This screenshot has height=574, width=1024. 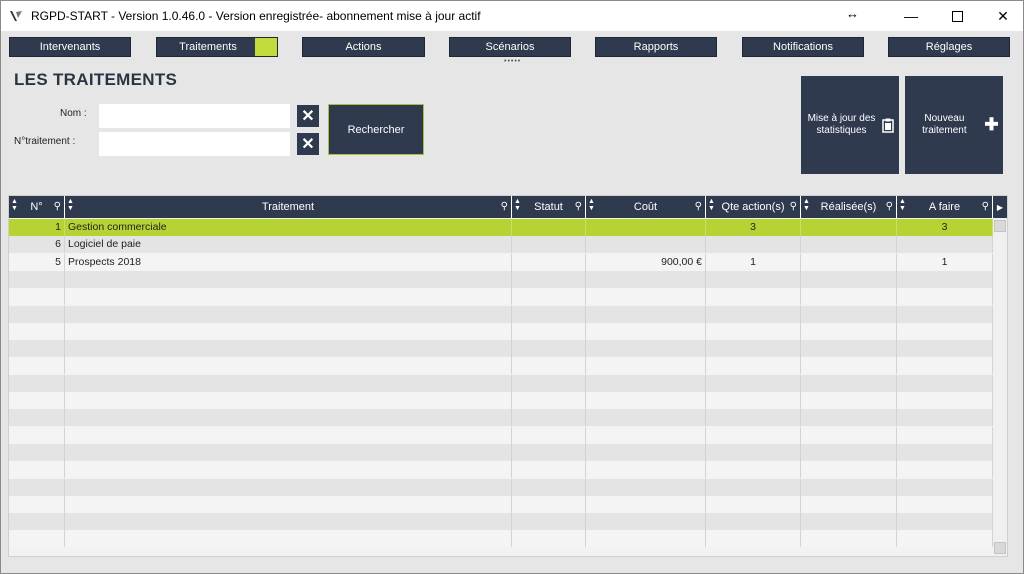 I want to click on table-row: 6 Logiciel de paie, so click(x=501, y=245).